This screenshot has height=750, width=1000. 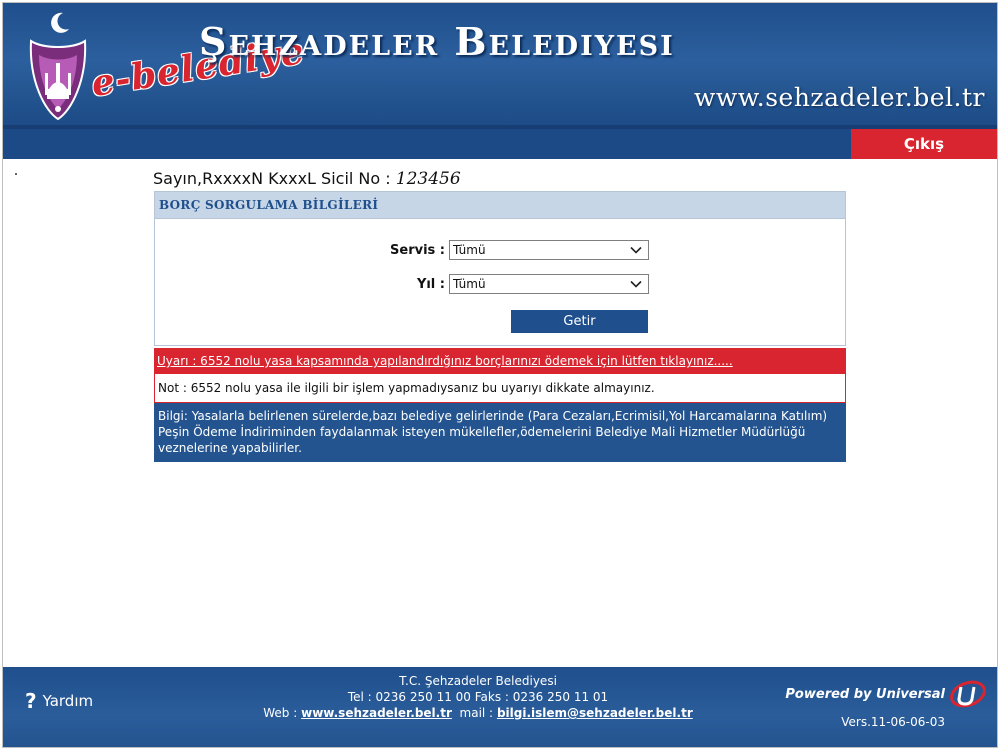 What do you see at coordinates (478, 681) in the screenshot?
I see `footer-org: T.C. Şehzadeler Belediyesi` at bounding box center [478, 681].